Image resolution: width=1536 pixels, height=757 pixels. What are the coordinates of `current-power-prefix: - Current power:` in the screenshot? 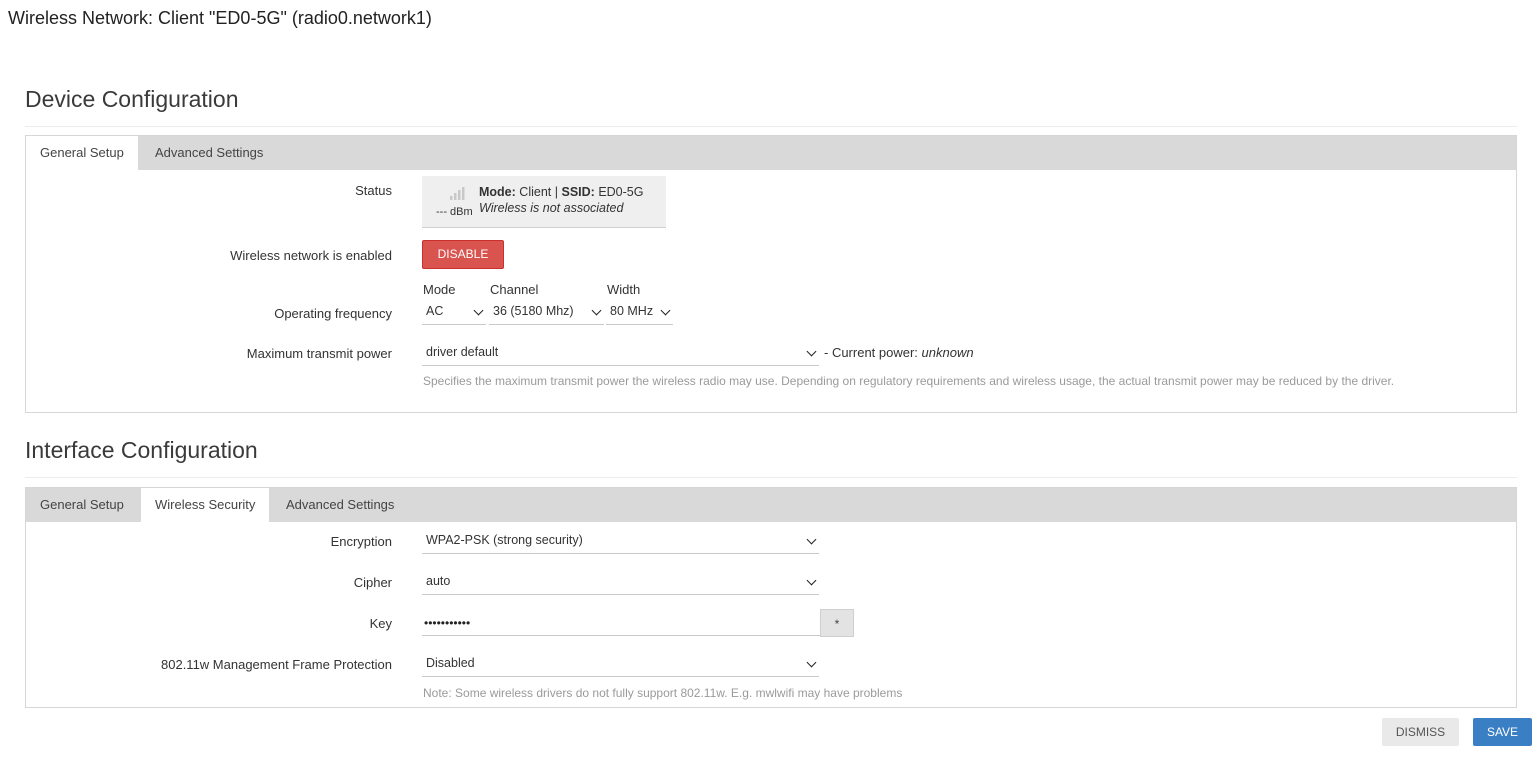 It's located at (871, 352).